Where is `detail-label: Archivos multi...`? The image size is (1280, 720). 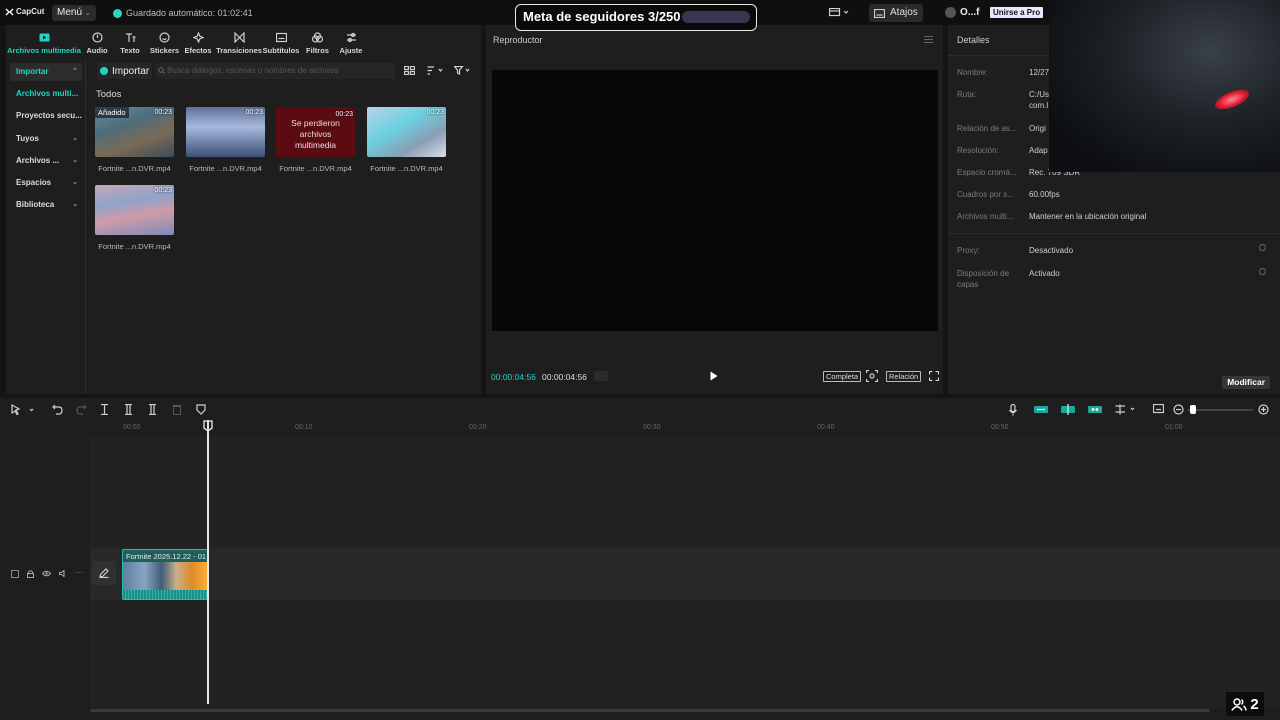 detail-label: Archivos multi... is located at coordinates (985, 216).